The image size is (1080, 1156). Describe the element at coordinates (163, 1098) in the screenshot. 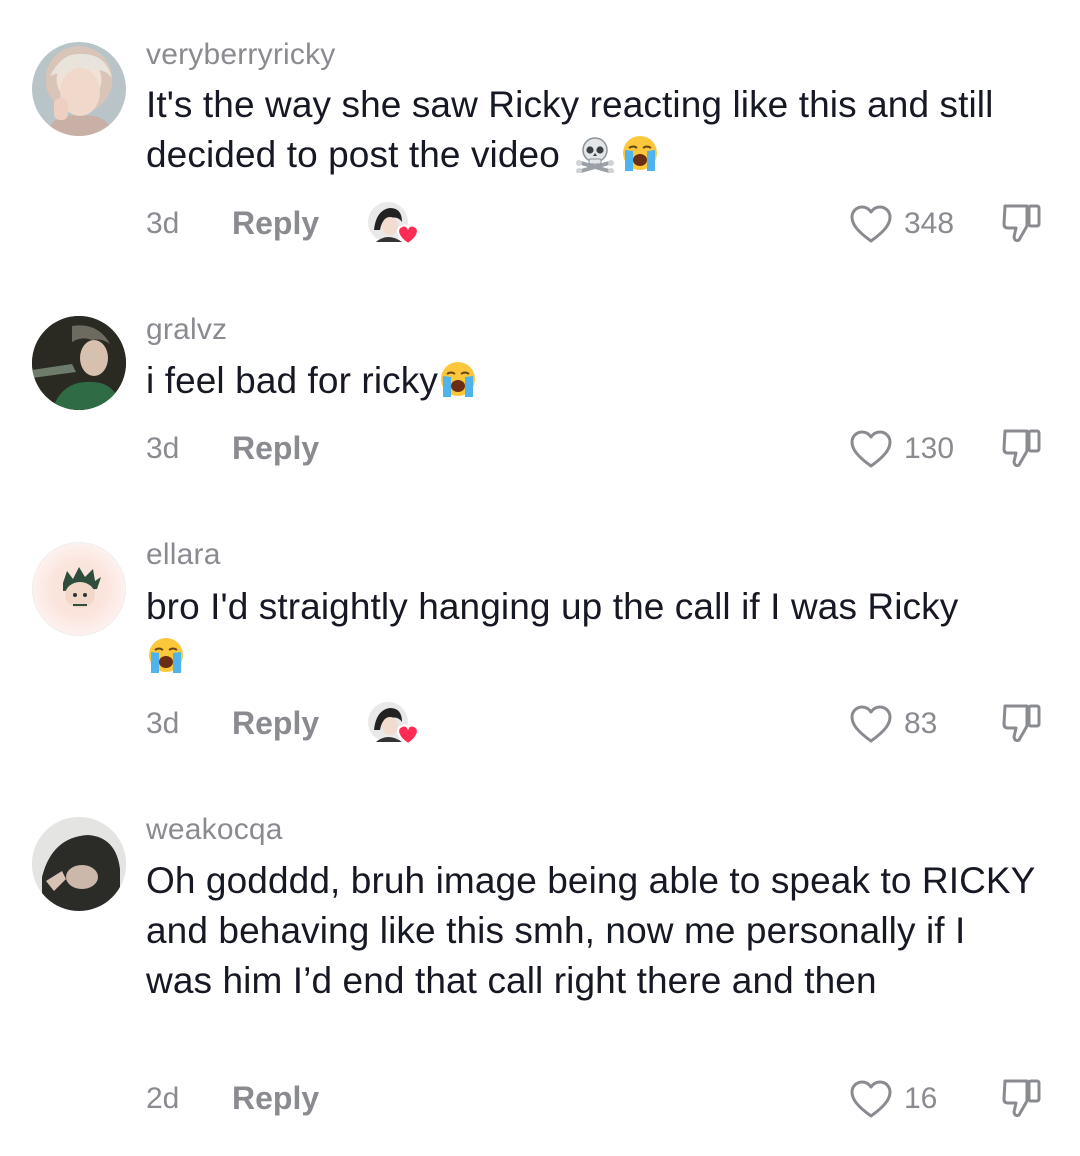

I see `comment-time: 2d` at that location.